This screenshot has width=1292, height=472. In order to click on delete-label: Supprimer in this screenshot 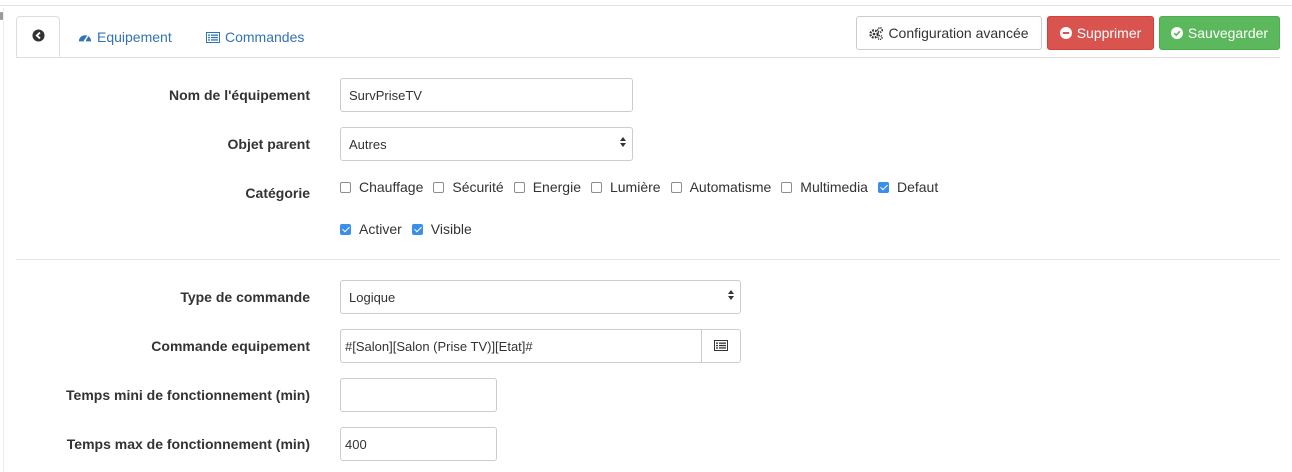, I will do `click(1109, 33)`.